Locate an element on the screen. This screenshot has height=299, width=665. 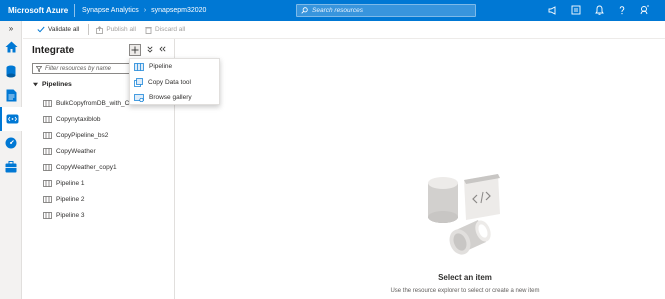
expand-all-button is located at coordinates (150, 50).